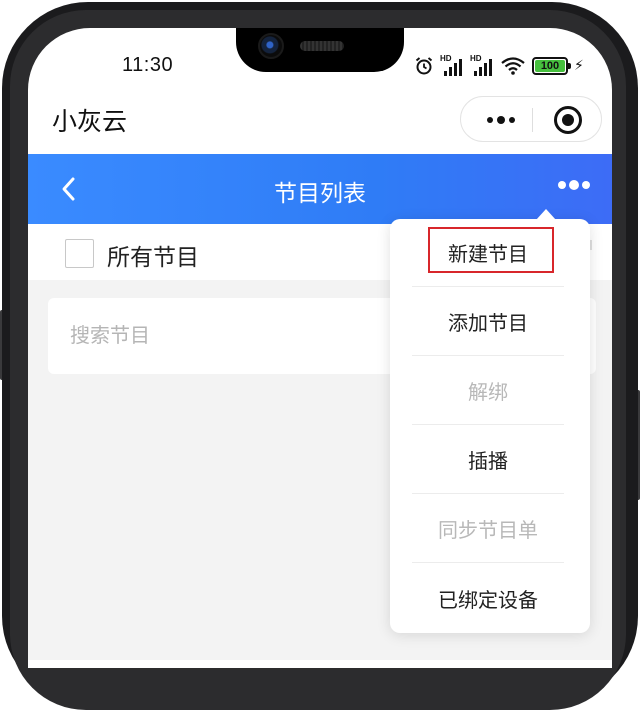 This screenshot has width=640, height=710. What do you see at coordinates (488, 529) in the screenshot?
I see `menu-item-sync-playlist: 同步节目单` at bounding box center [488, 529].